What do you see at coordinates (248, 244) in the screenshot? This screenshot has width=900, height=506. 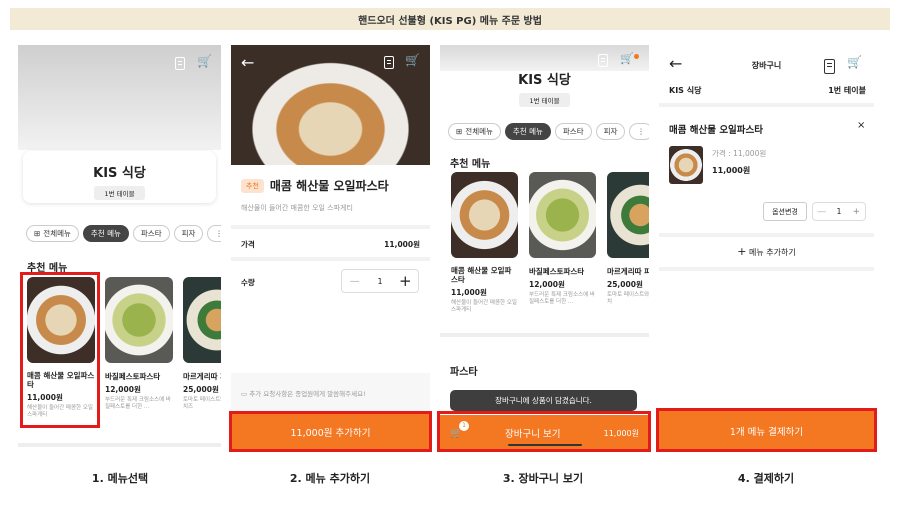 I see `price-label: 가격` at bounding box center [248, 244].